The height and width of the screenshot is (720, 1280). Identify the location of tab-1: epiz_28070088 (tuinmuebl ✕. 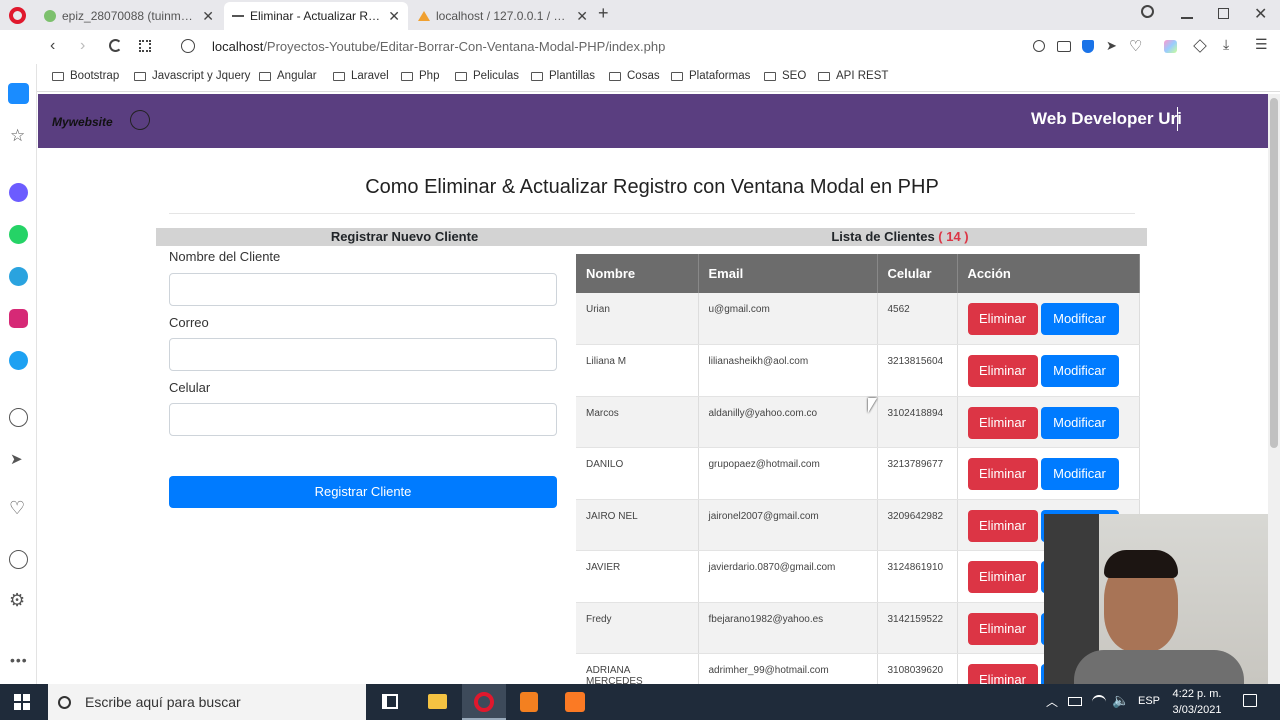
(129, 16).